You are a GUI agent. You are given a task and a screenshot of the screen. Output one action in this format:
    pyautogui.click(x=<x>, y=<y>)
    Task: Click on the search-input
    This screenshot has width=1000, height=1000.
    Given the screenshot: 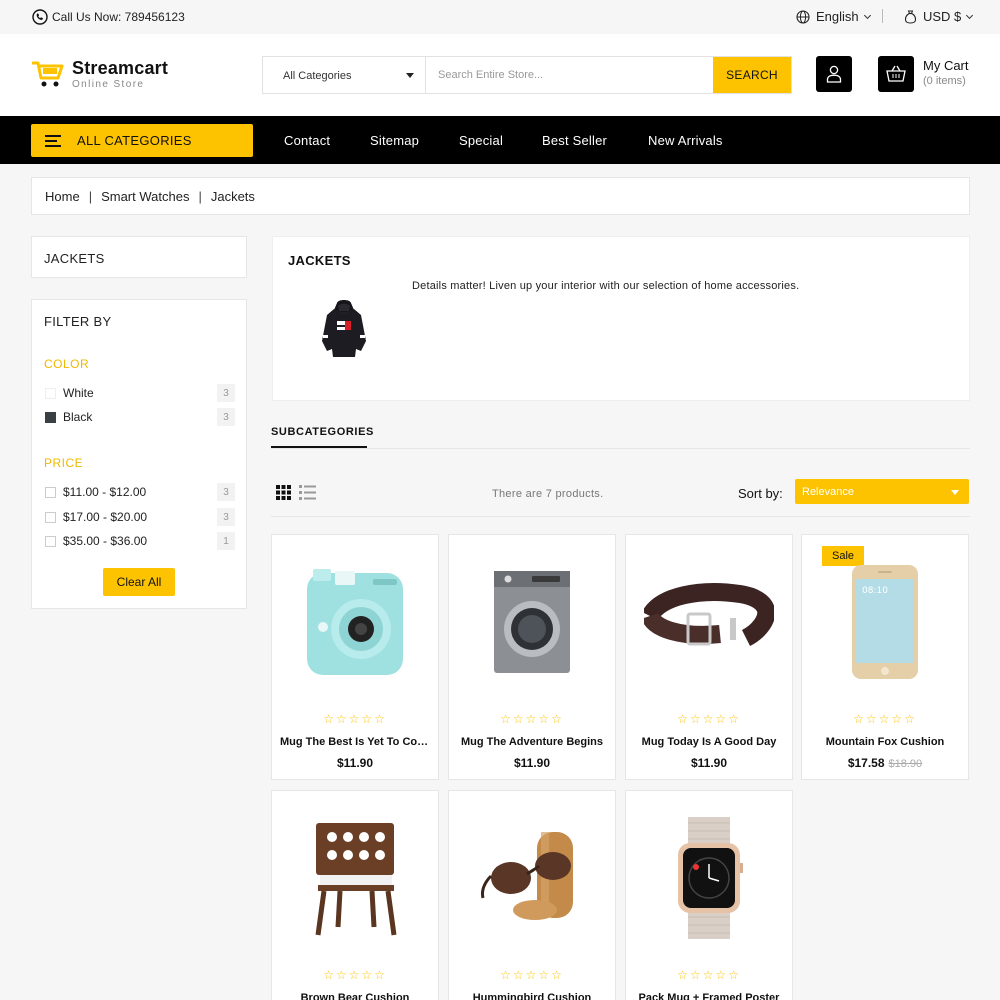 What is the action you would take?
    pyautogui.click(x=569, y=75)
    